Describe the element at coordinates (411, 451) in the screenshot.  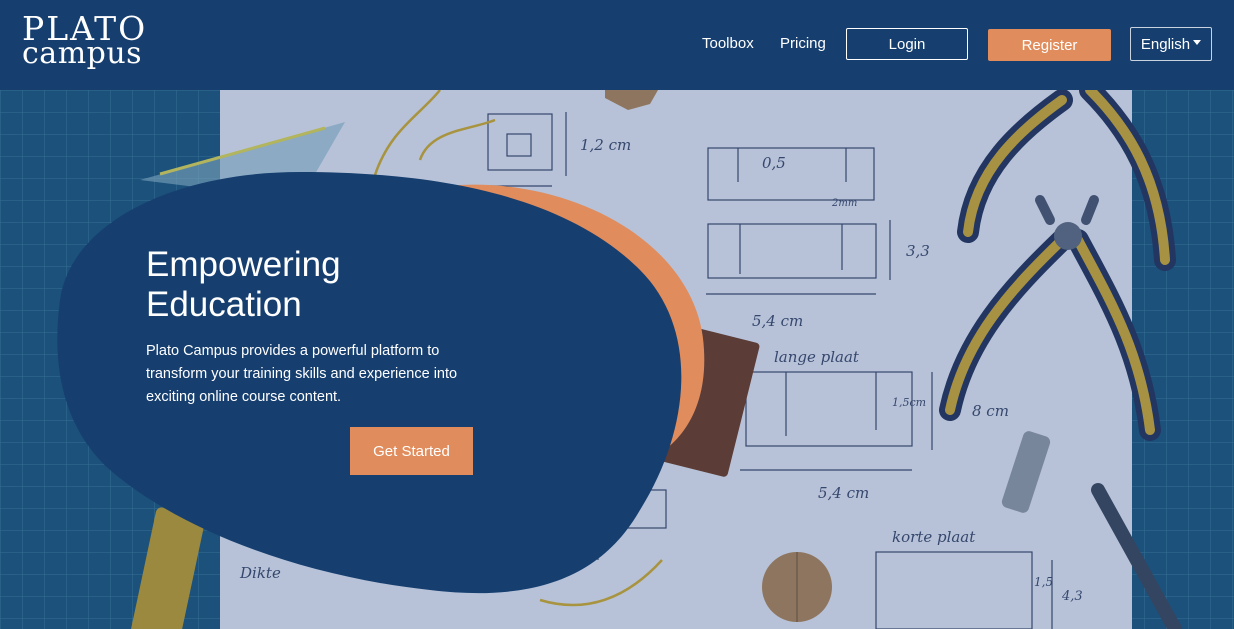
I see `get-started-button: Get Started` at that location.